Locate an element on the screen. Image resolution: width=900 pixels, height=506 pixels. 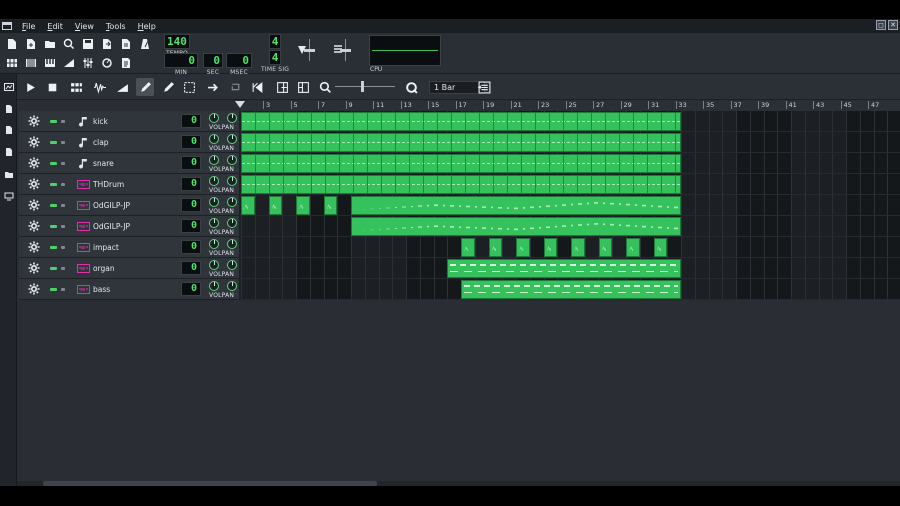
metronome-button is located at coordinates (144, 44).